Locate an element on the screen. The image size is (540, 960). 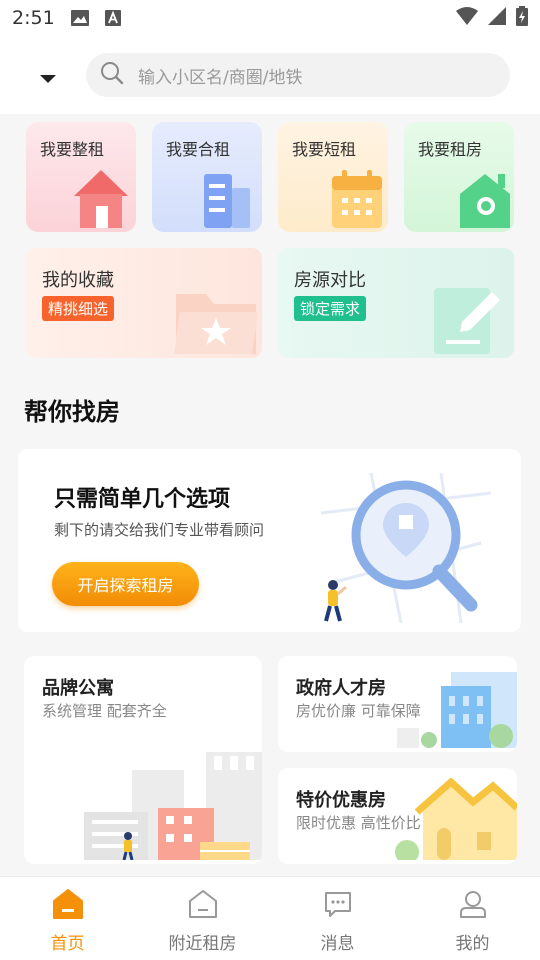
brand-apartment-title: 品牌公寓 is located at coordinates (78, 688).